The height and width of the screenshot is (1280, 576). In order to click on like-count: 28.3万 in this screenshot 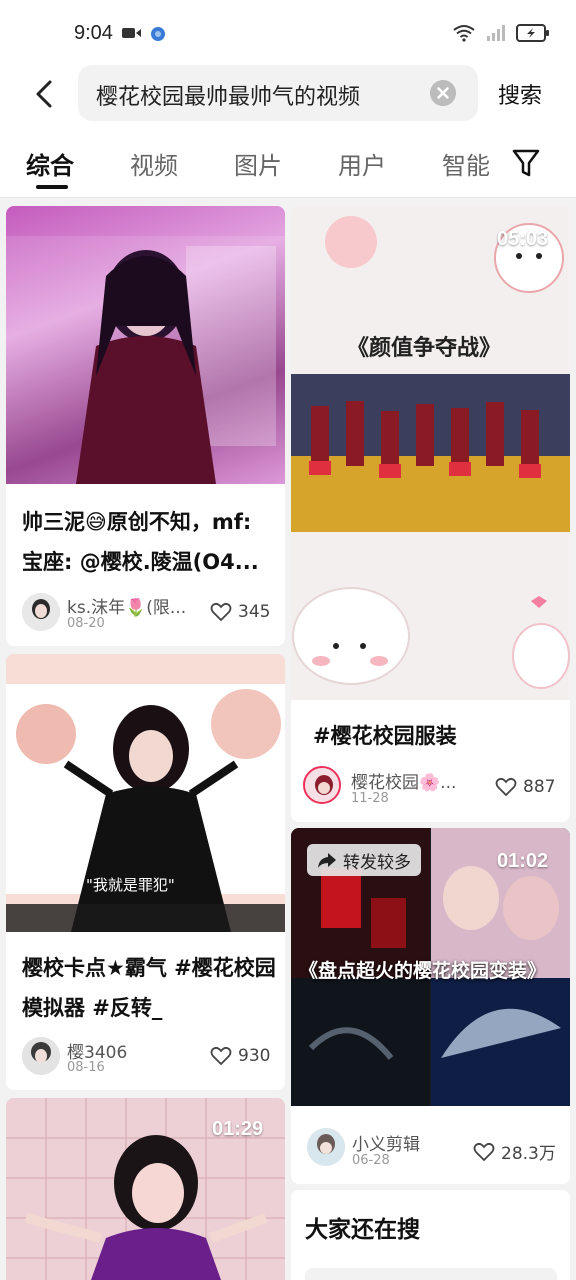, I will do `click(514, 1151)`.